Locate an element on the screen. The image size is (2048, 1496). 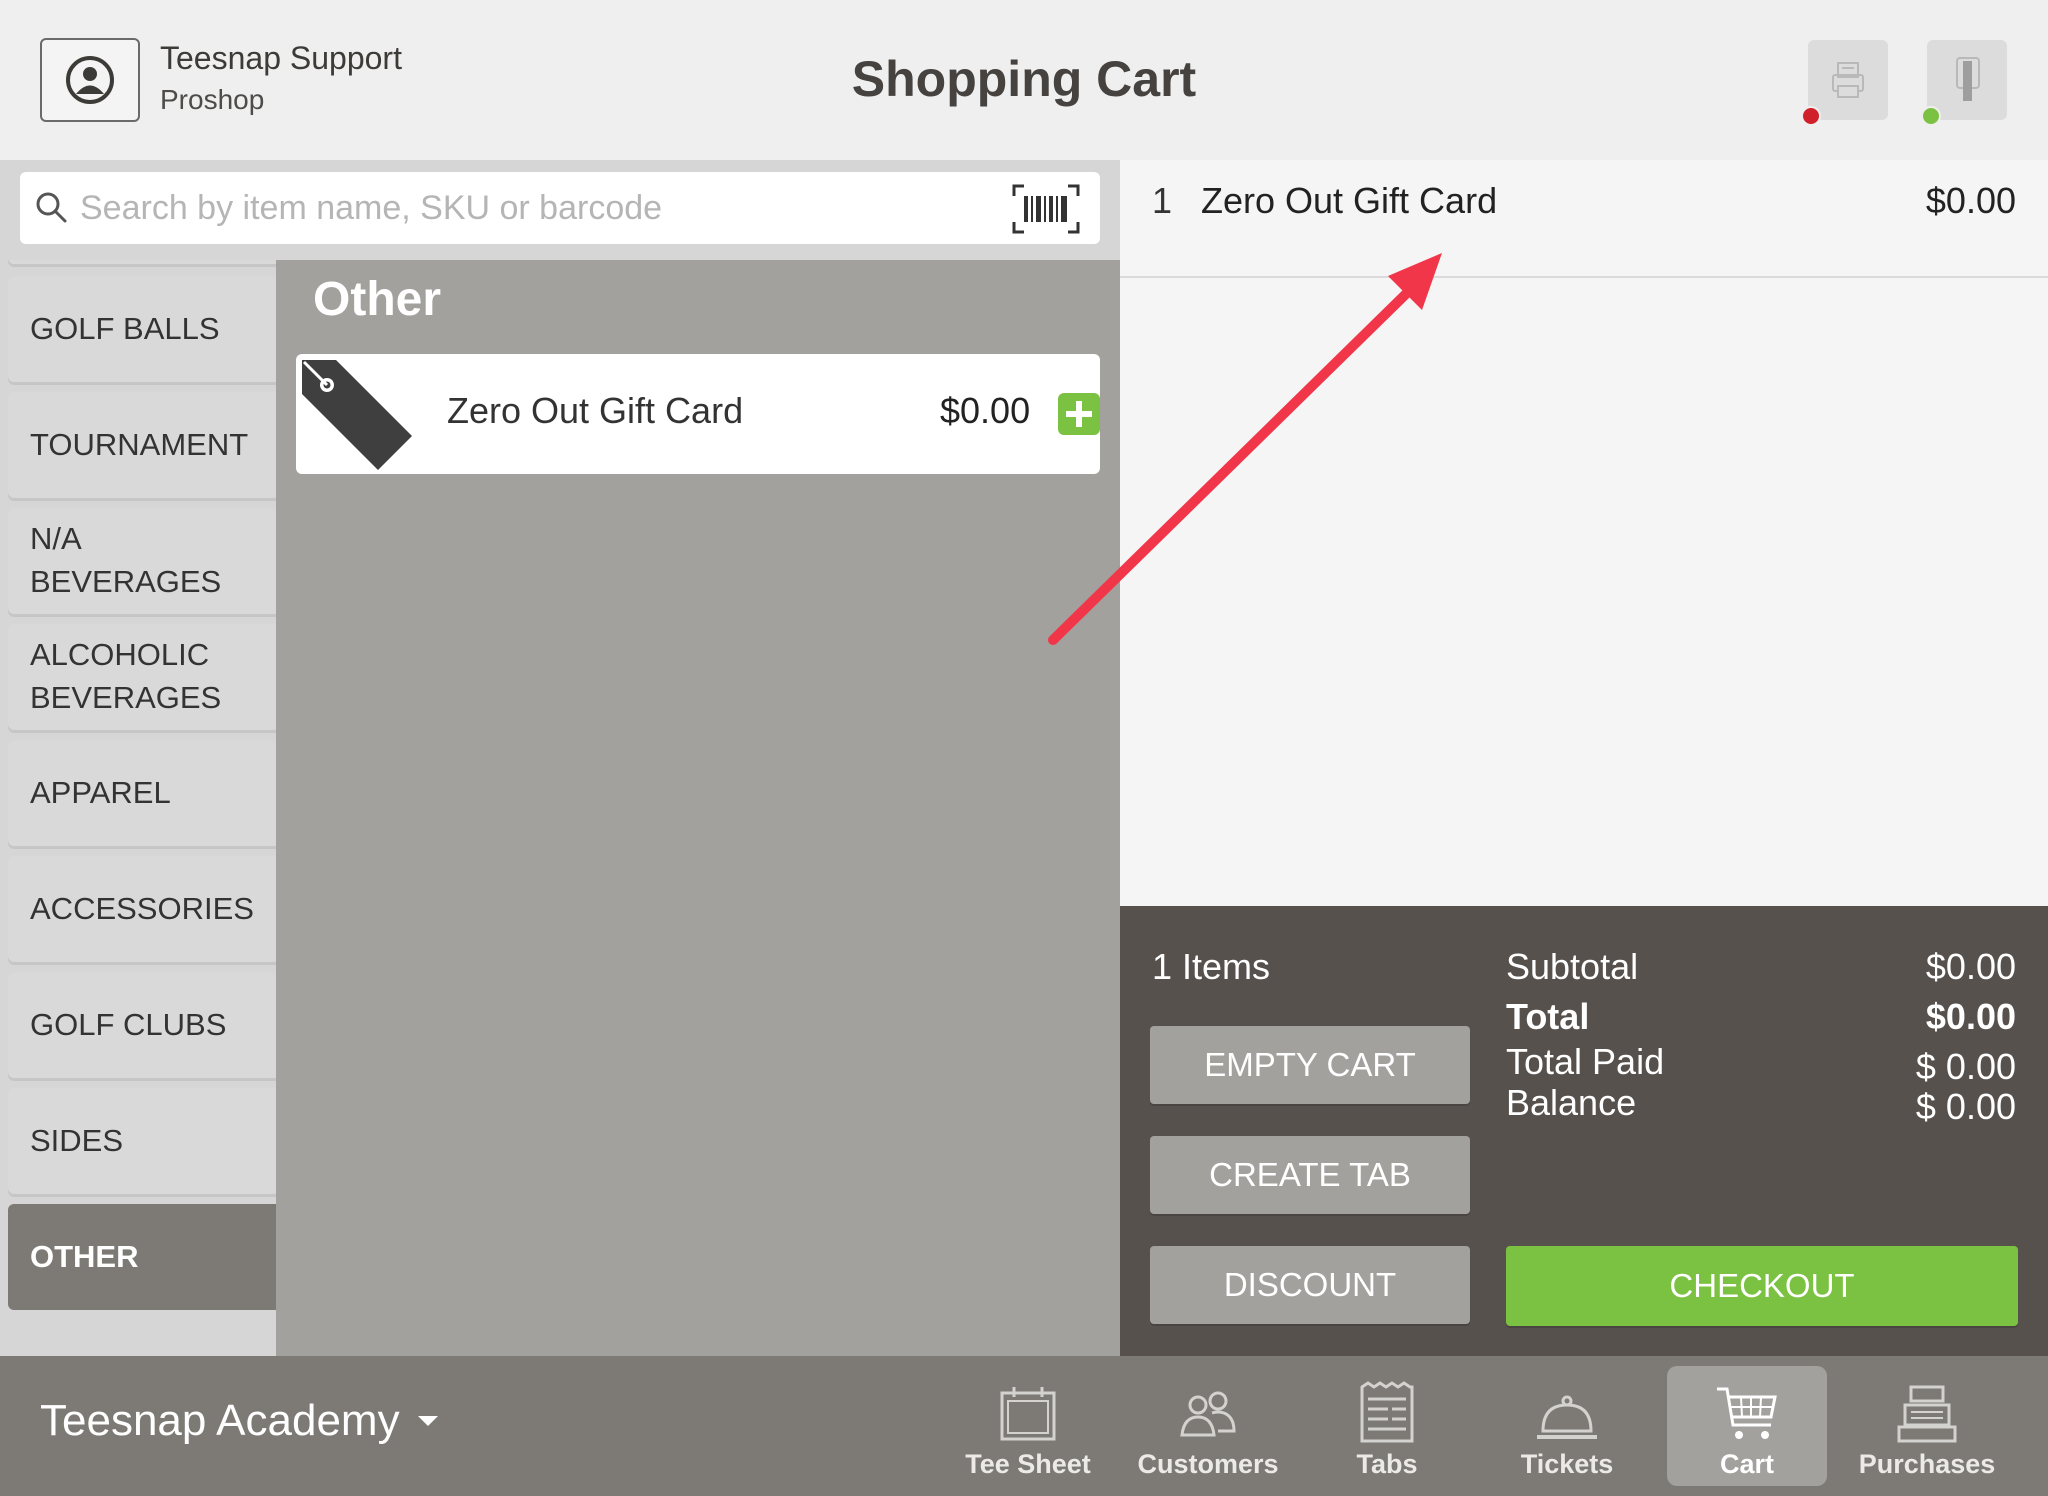
category-label: ALCOHOLIC BEVERAGES is located at coordinates (126, 676).